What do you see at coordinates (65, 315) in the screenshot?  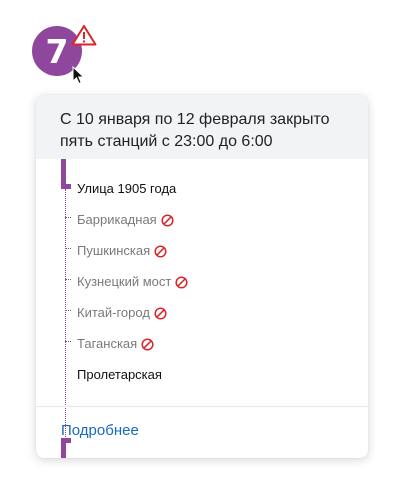 I see `line-segment-closed` at bounding box center [65, 315].